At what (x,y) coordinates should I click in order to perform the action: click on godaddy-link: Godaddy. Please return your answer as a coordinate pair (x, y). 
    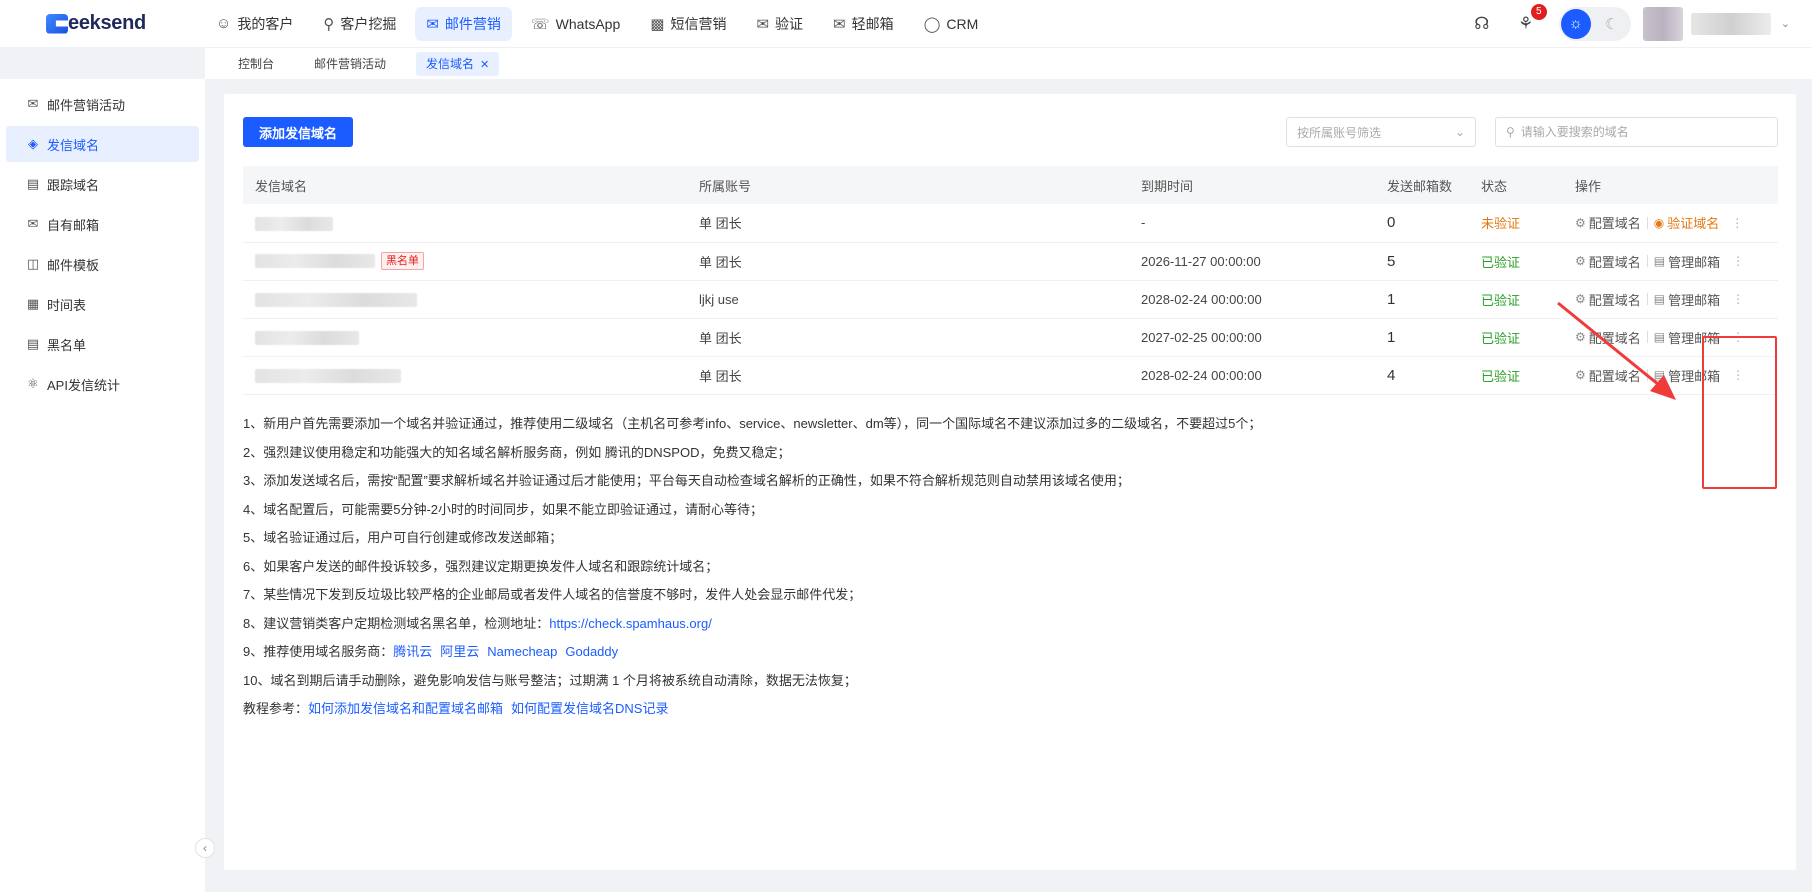
    Looking at the image, I should click on (591, 651).